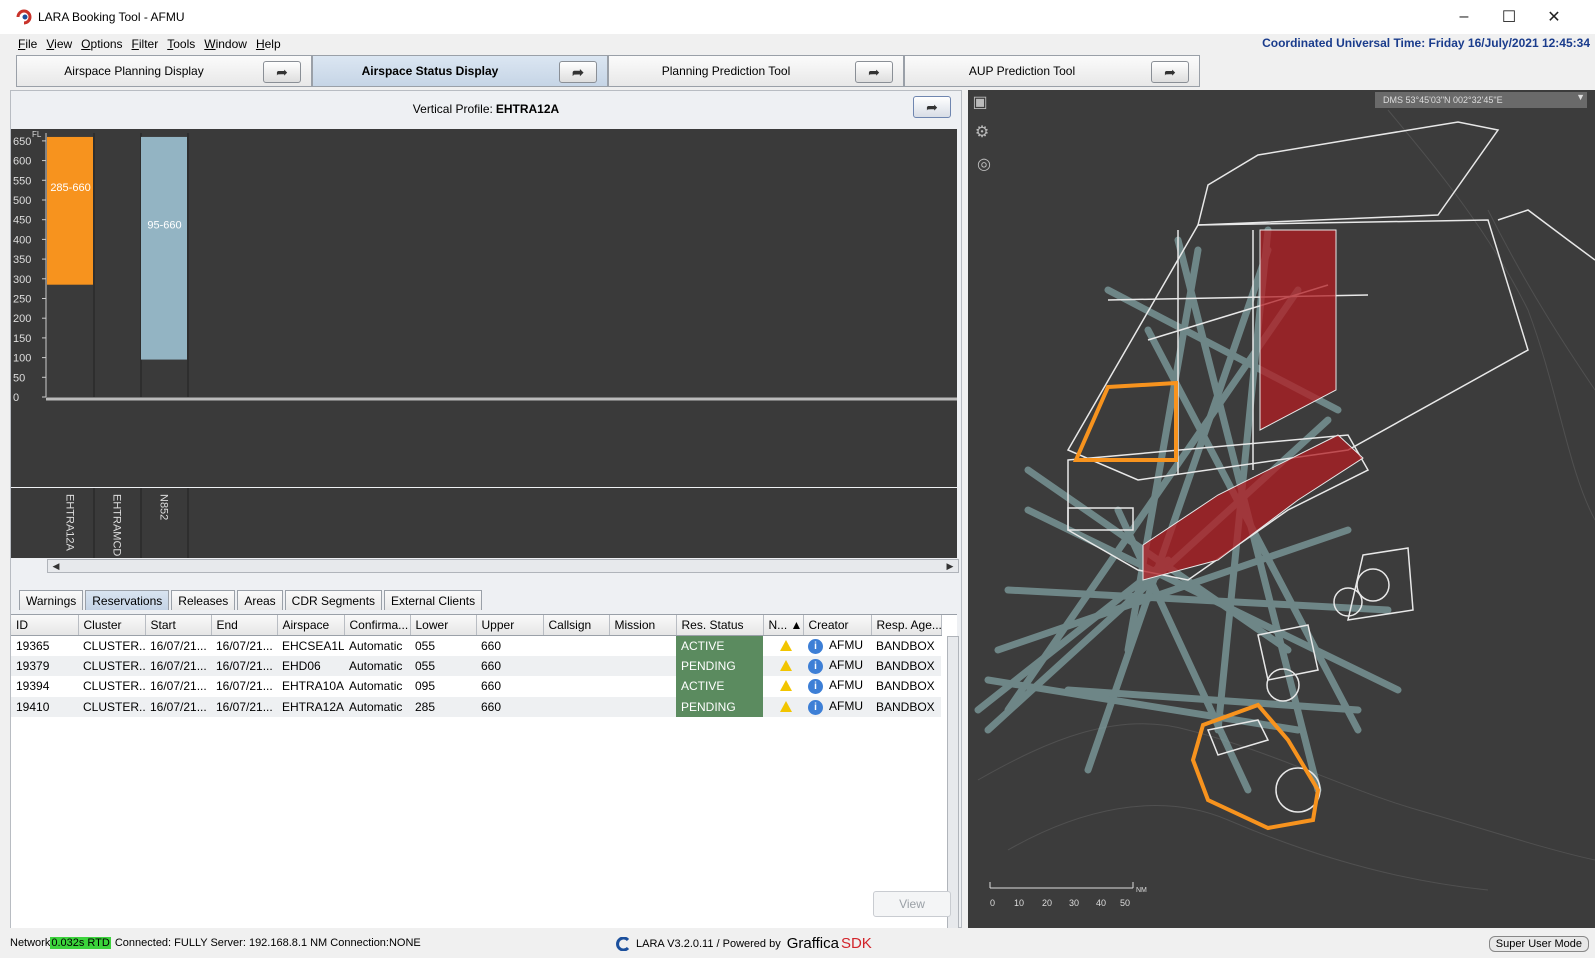  I want to click on table-cell: 095, so click(443, 686).